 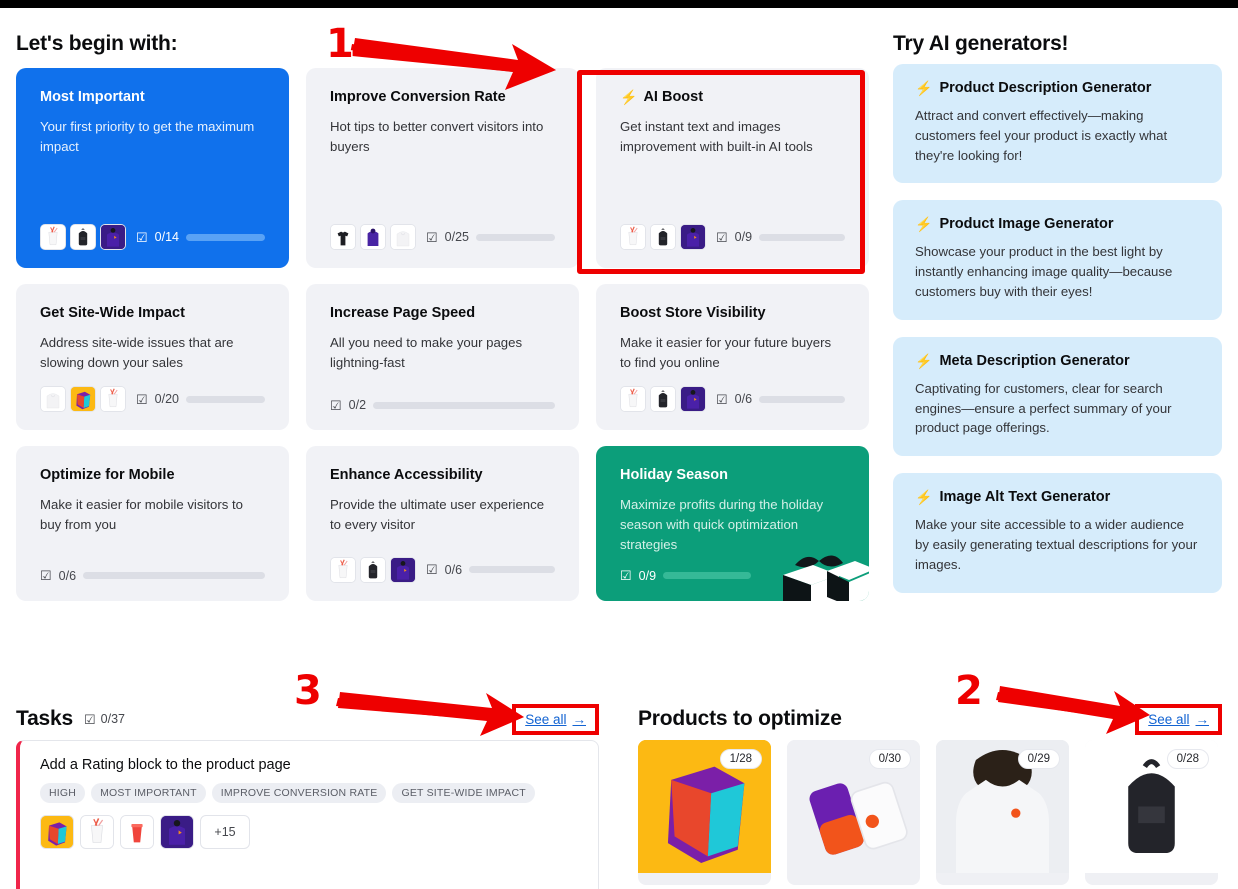 What do you see at coordinates (152, 475) in the screenshot?
I see `focus-card-title: Optimize for Mobile` at bounding box center [152, 475].